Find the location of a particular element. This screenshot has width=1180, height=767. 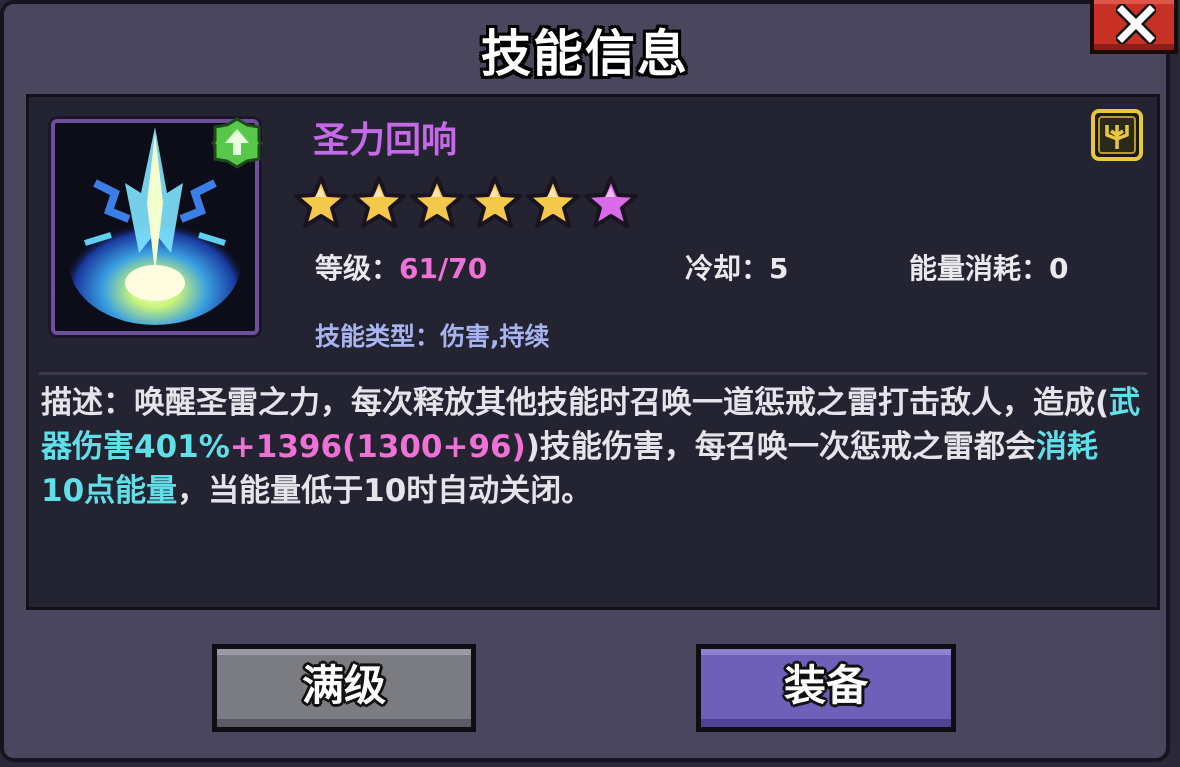

close-button is located at coordinates (1134, 27).